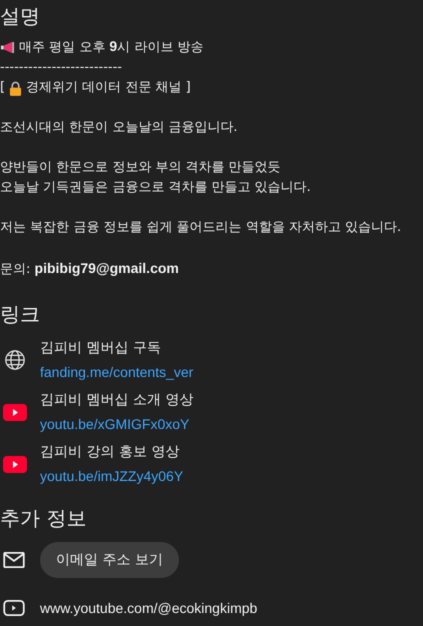 The image size is (423, 626). What do you see at coordinates (155, 188) in the screenshot?
I see `description-line: 오늘날 기득권들은 금융으로 격차를 만들고 있습니다.` at bounding box center [155, 188].